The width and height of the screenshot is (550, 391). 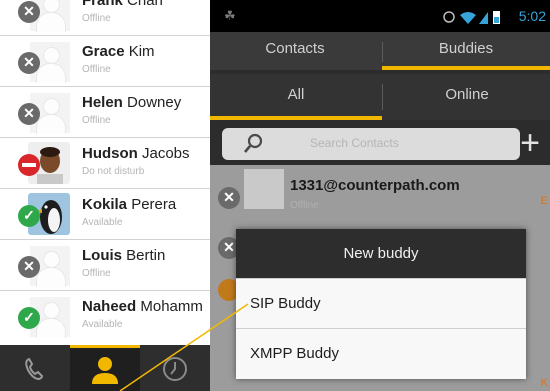 I want to click on phone-icon, so click(x=34, y=369).